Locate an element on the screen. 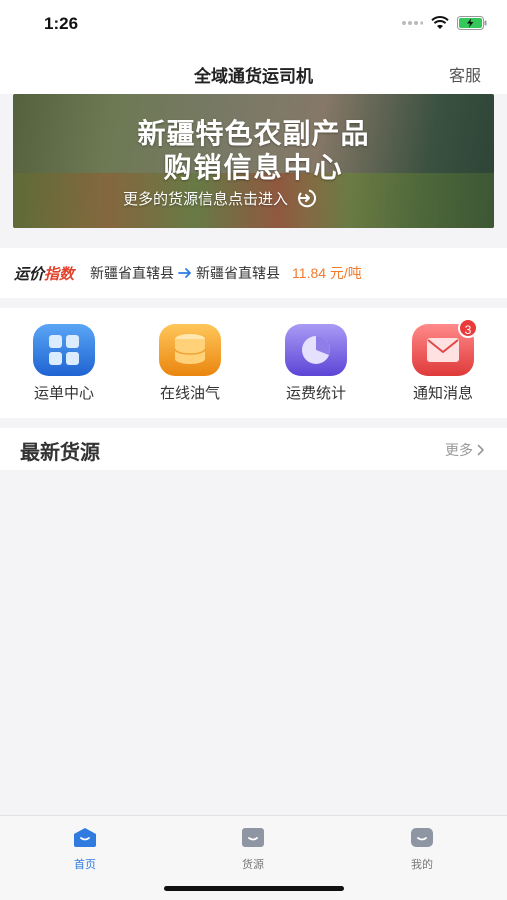 Image resolution: width=507 pixels, height=900 pixels. chevron-right-icon is located at coordinates (480, 450).